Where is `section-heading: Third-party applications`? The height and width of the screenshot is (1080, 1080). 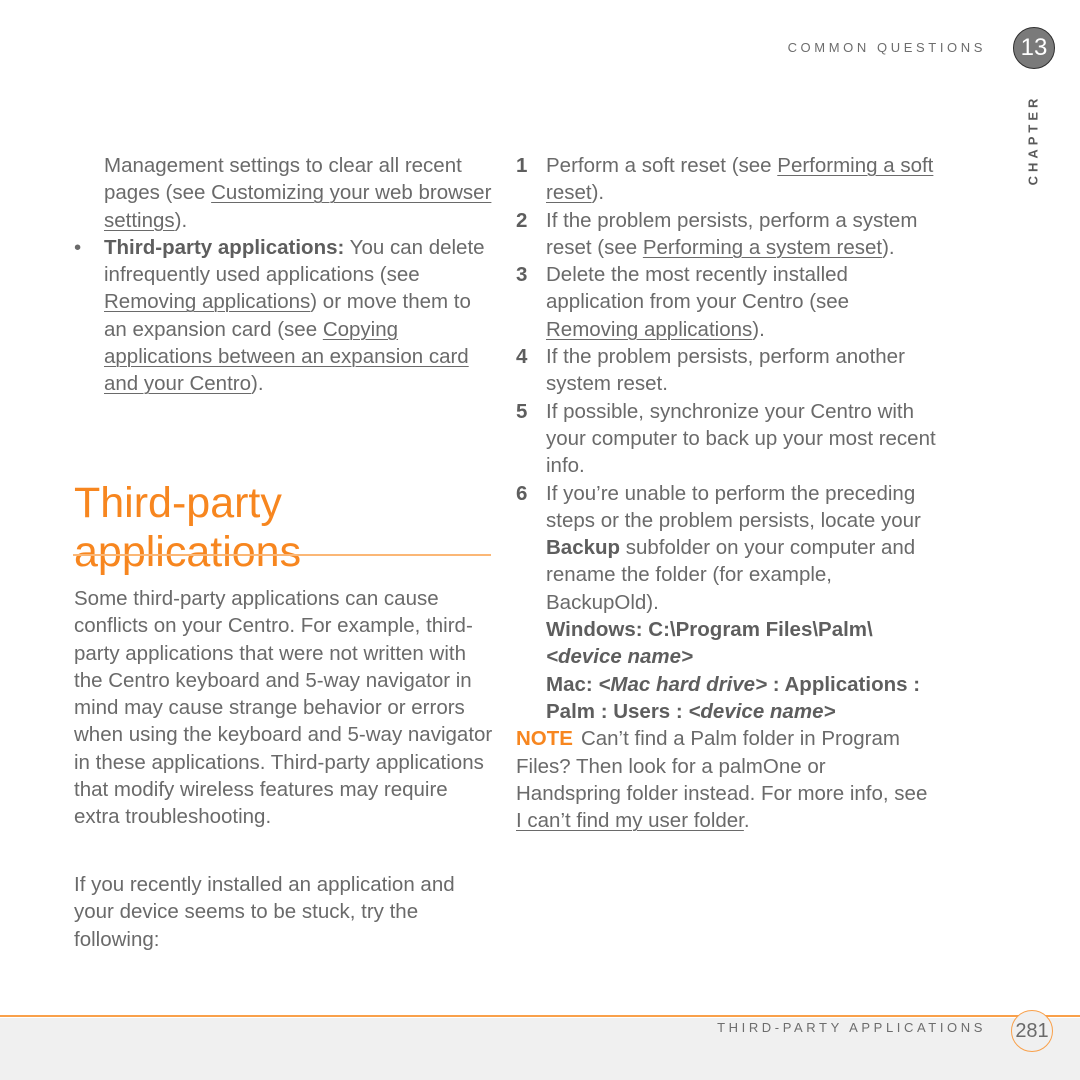
section-heading: Third-party applications is located at coordinates (188, 527).